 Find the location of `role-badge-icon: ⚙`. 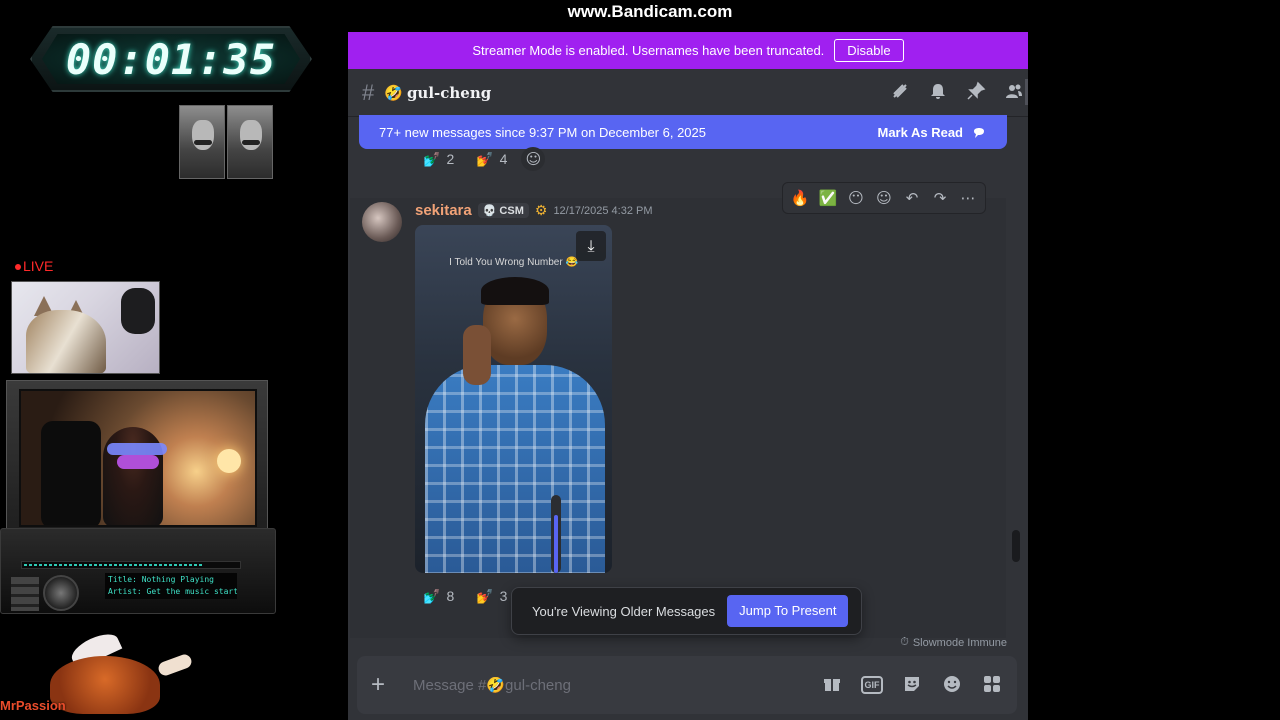

role-badge-icon: ⚙ is located at coordinates (541, 210).